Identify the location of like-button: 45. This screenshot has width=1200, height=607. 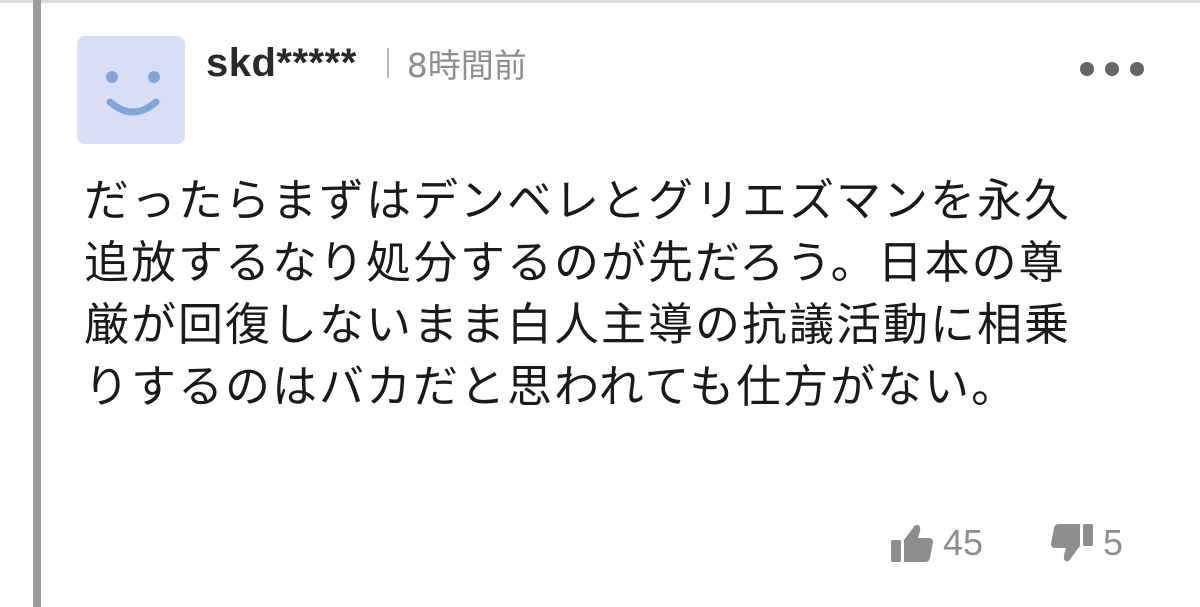
(936, 543).